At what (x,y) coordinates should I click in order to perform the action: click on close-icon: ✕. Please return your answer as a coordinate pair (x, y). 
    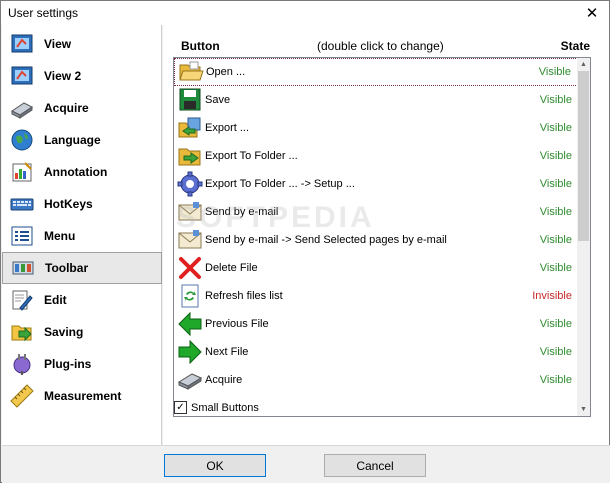
    Looking at the image, I should click on (592, 13).